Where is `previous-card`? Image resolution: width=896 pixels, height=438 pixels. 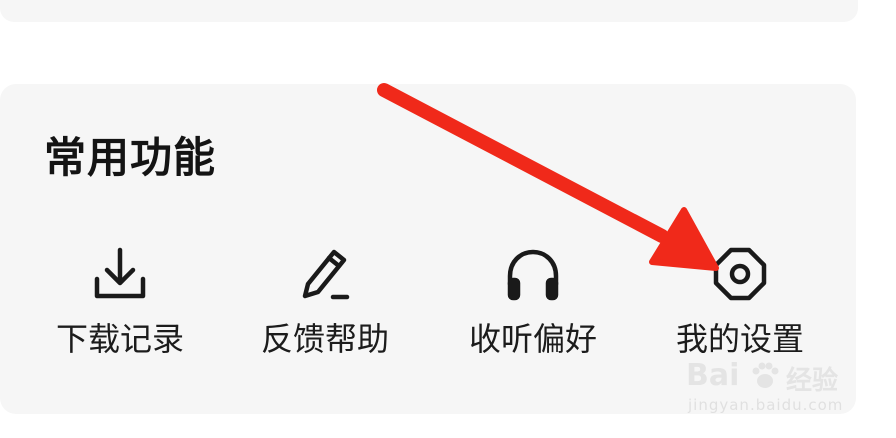 previous-card is located at coordinates (429, 11).